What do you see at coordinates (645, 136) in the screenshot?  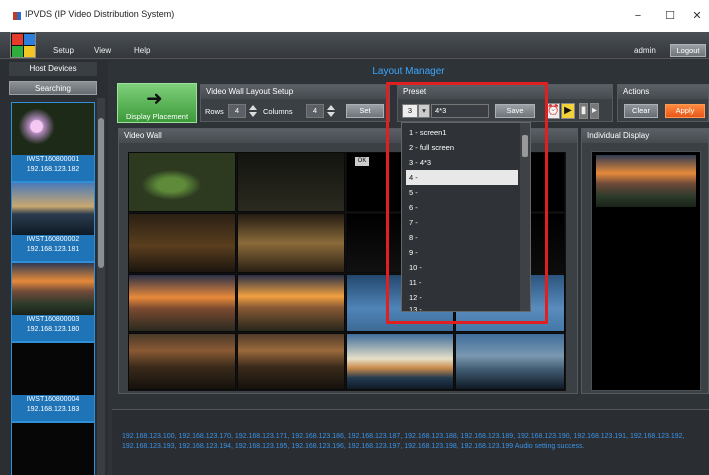 I see `individual-display-header: Individual Display` at bounding box center [645, 136].